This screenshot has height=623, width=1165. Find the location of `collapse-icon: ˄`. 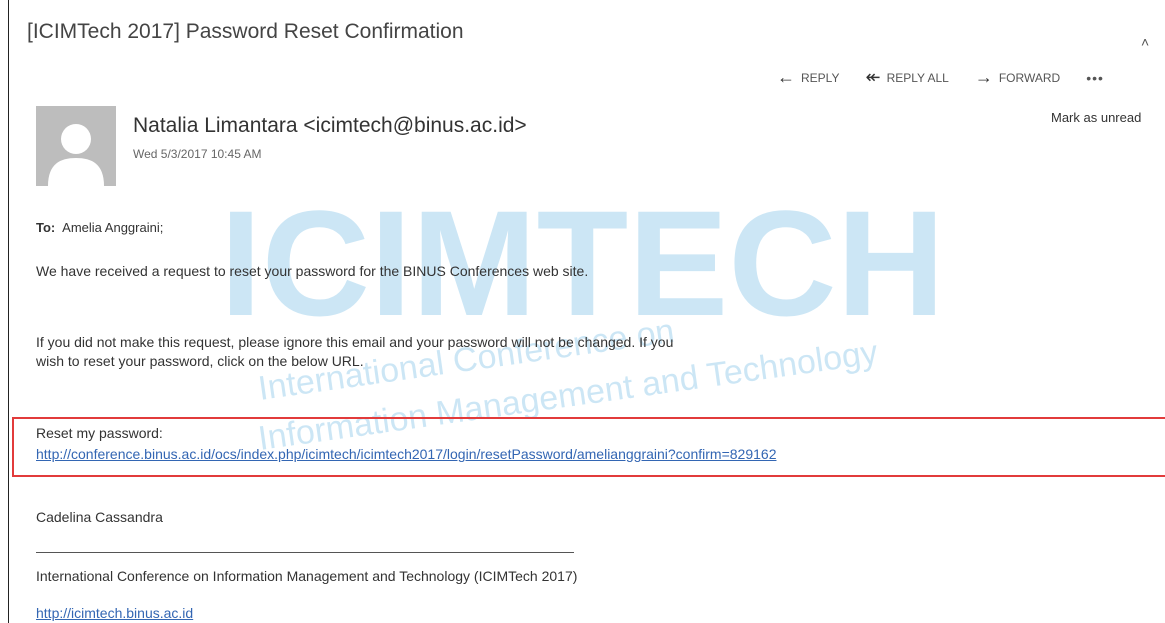

collapse-icon: ˄ is located at coordinates (1145, 42).